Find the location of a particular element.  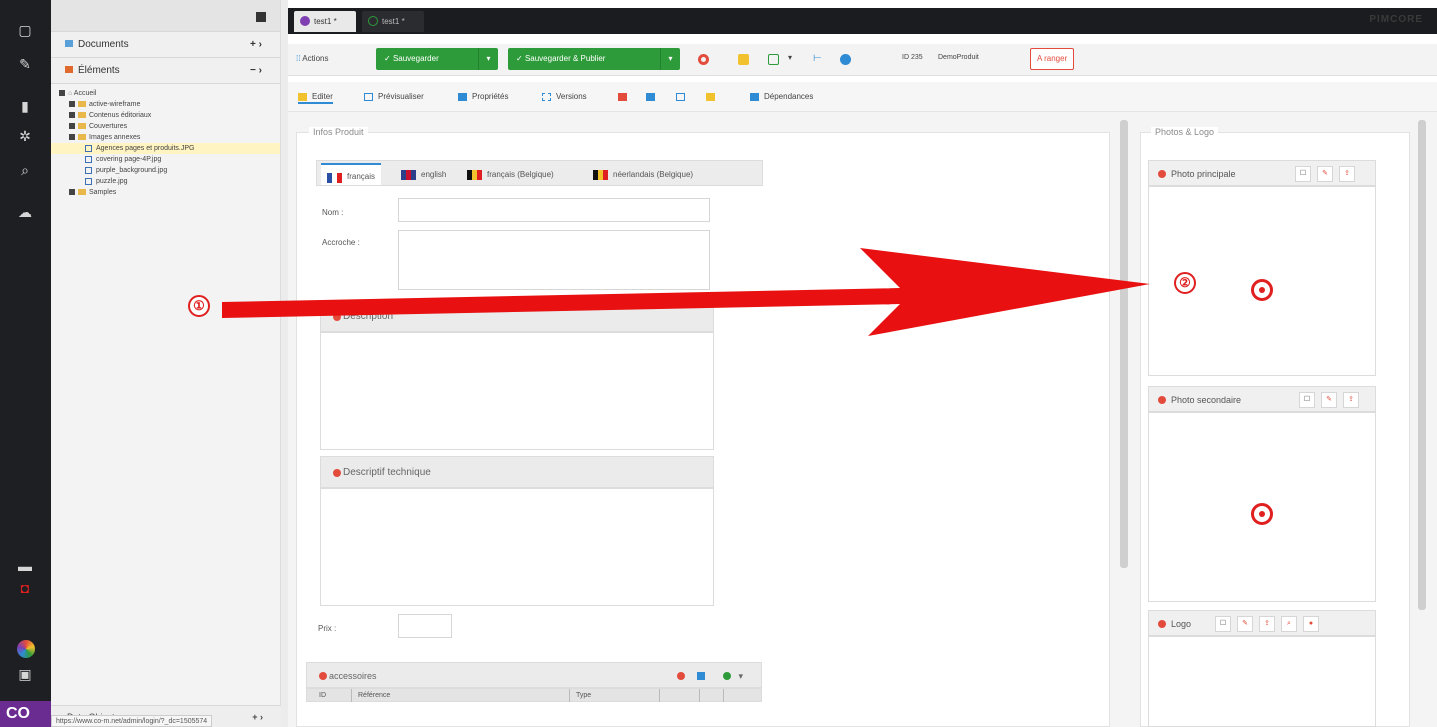

annotation-2: ② is located at coordinates (1185, 283).